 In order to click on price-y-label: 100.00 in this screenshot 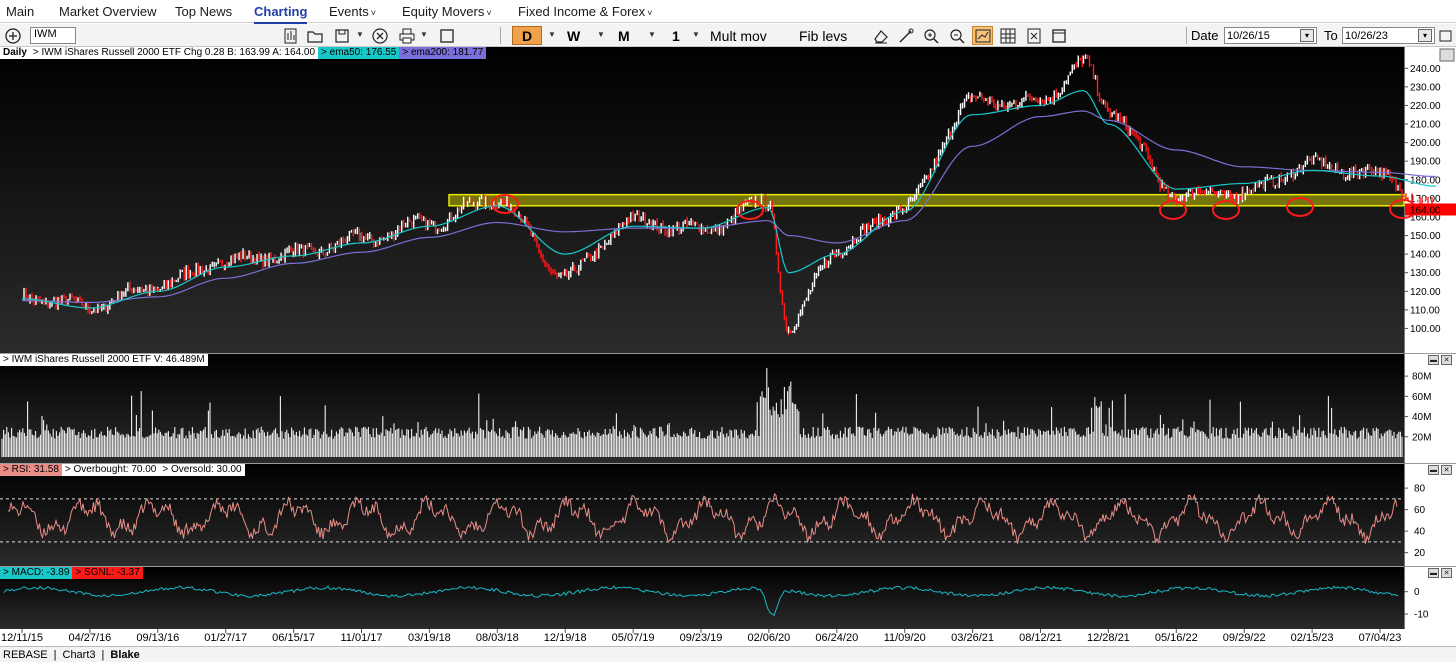, I will do `click(1425, 329)`.